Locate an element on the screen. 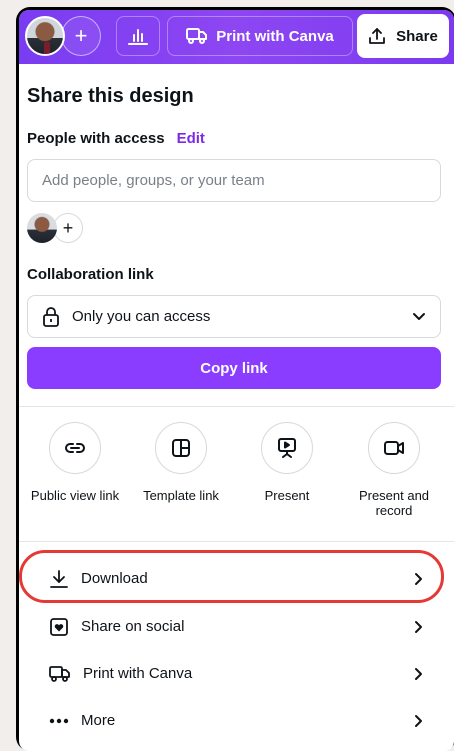  present-and-record-action: Present and record is located at coordinates (394, 470).